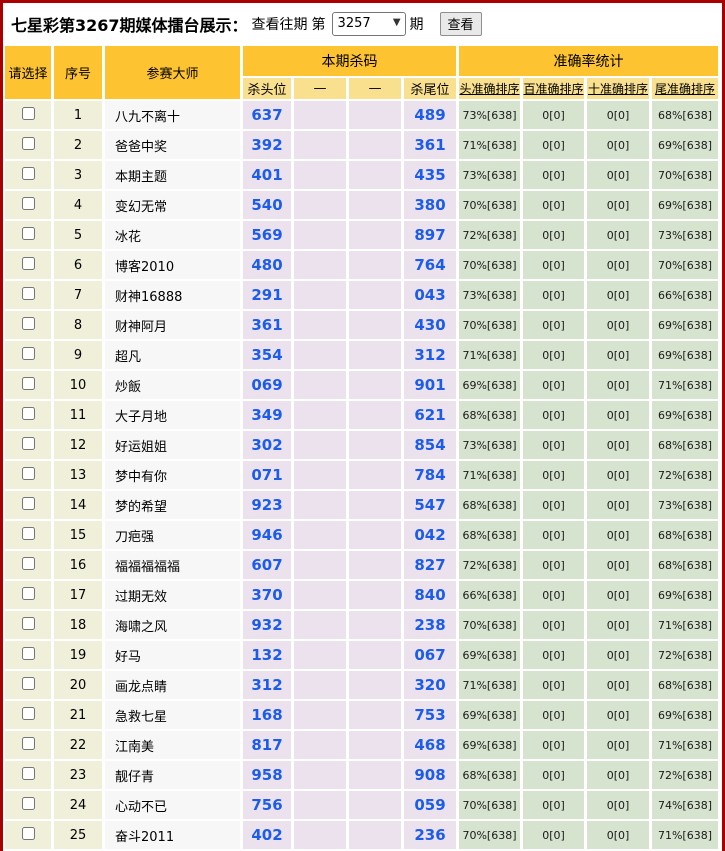 The width and height of the screenshot is (725, 851). Describe the element at coordinates (172, 415) in the screenshot. I see `row-master-name: 大子月地` at that location.